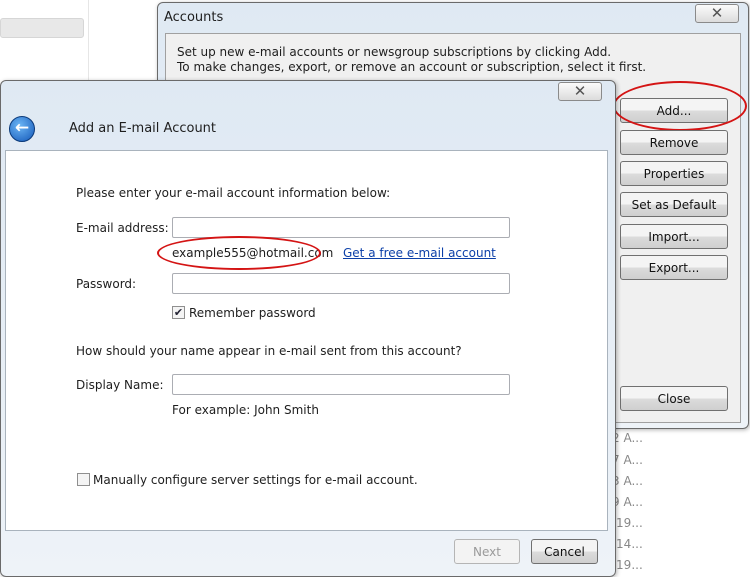 The height and width of the screenshot is (577, 750). Describe the element at coordinates (419, 253) in the screenshot. I see `free-account-link: Get a free e-mail account` at that location.